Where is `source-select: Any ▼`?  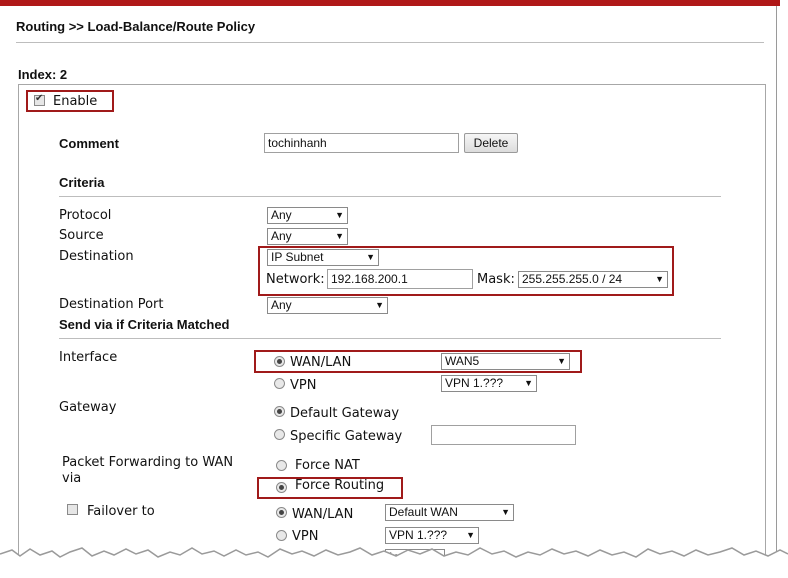
source-select: Any ▼ is located at coordinates (307, 236).